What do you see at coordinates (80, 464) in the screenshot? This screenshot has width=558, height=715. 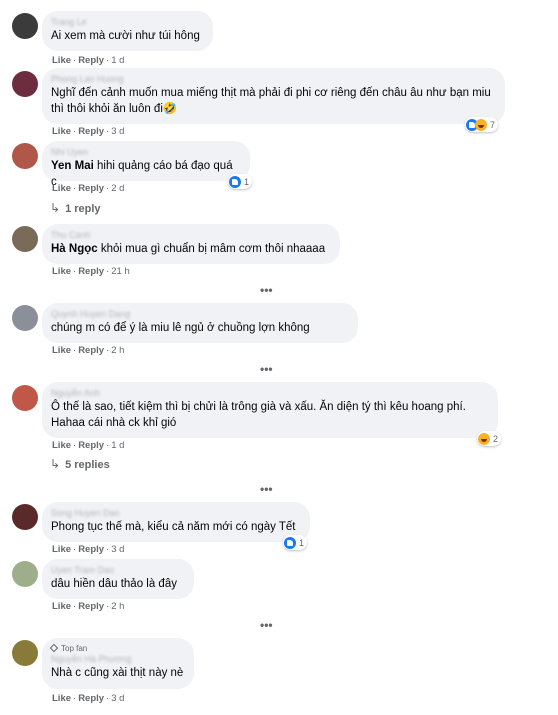 I see `view-replies-link: ↳ 5 replies` at bounding box center [80, 464].